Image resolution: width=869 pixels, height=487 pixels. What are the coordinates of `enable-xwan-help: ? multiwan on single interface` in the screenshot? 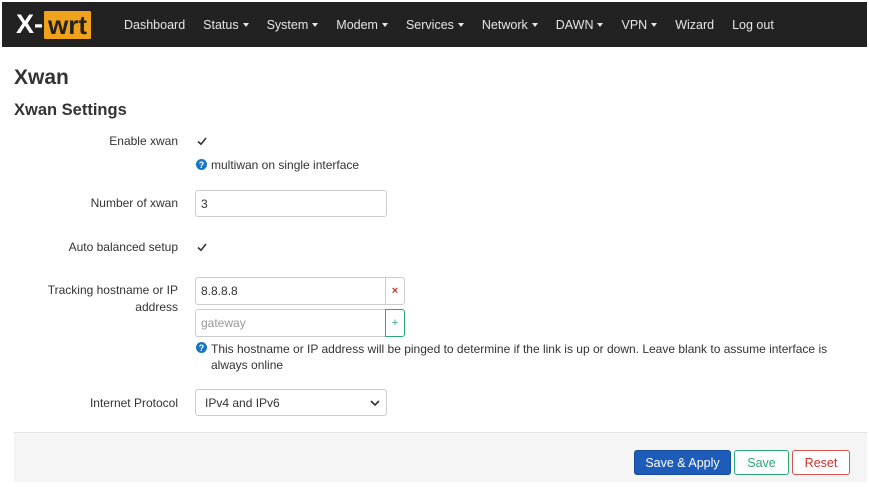 It's located at (277, 165).